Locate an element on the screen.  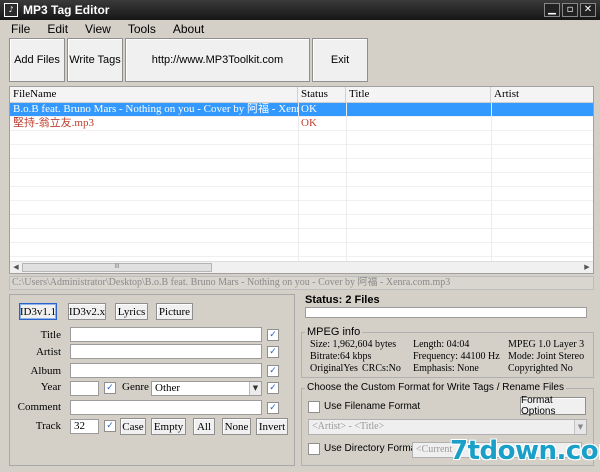
add-files-button: Add Files is located at coordinates (37, 60).